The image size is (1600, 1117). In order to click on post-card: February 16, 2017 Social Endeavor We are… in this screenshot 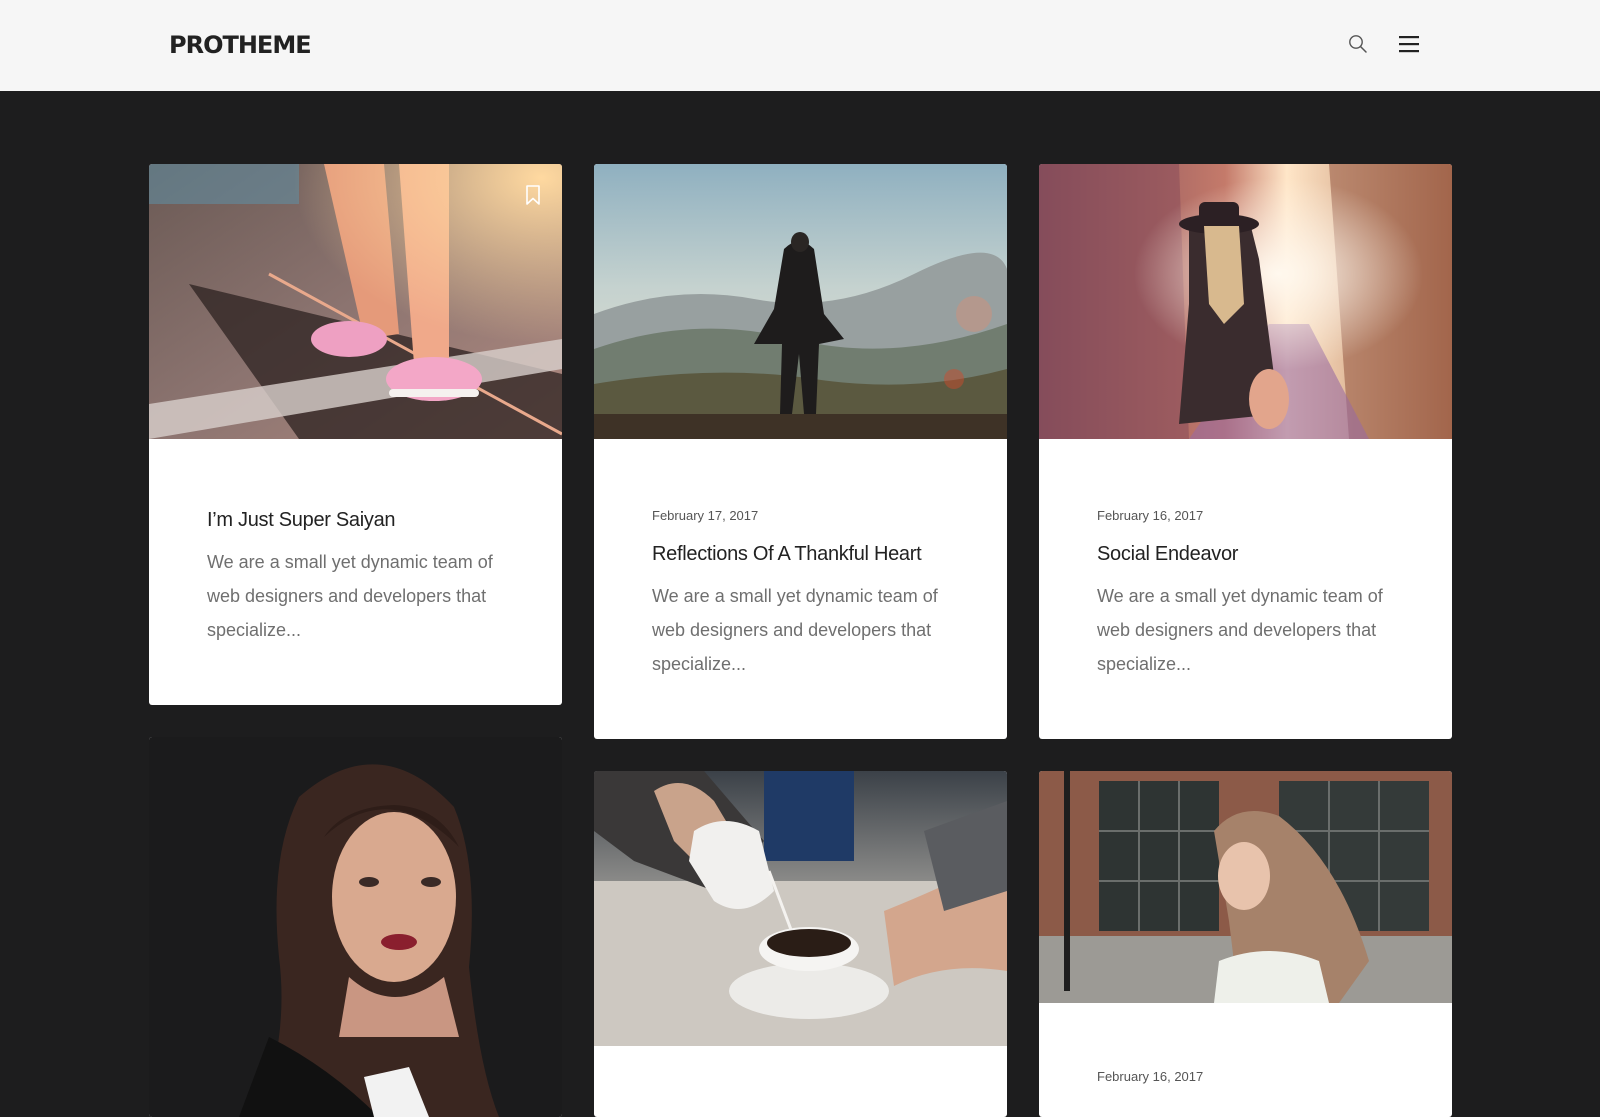, I will do `click(1245, 451)`.